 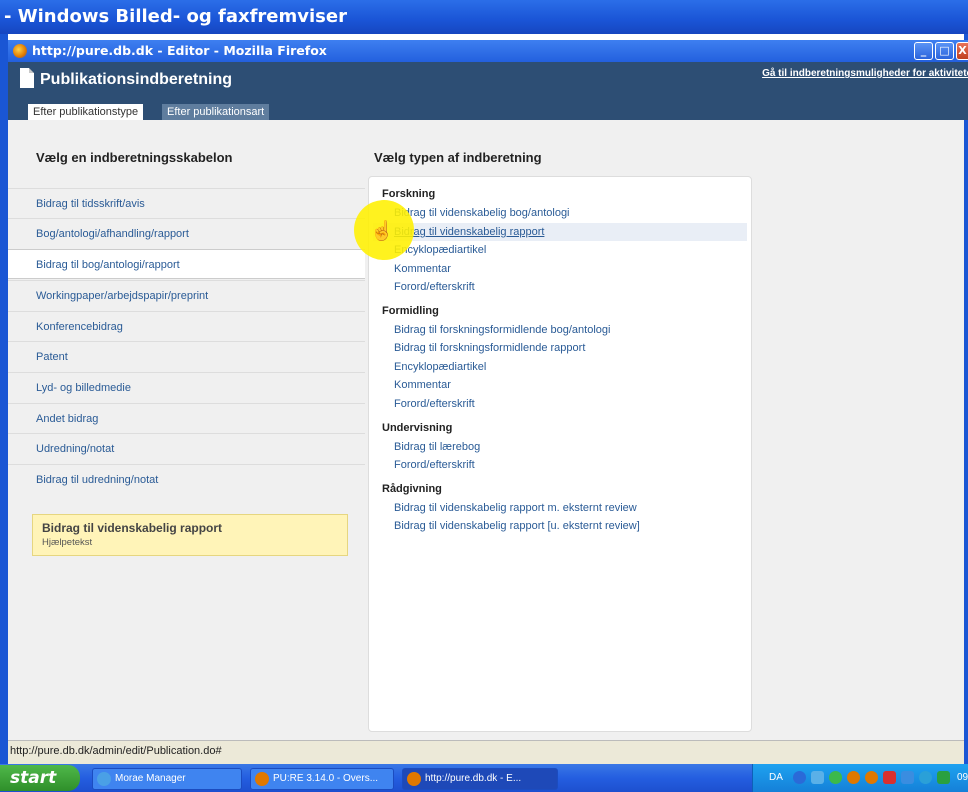 I want to click on volume-icon, so click(x=925, y=777).